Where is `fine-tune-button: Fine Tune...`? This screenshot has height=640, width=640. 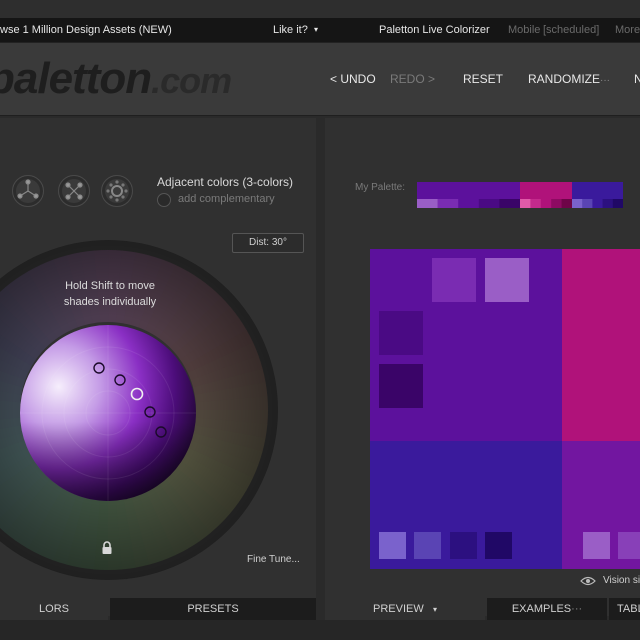 fine-tune-button: Fine Tune... is located at coordinates (273, 559).